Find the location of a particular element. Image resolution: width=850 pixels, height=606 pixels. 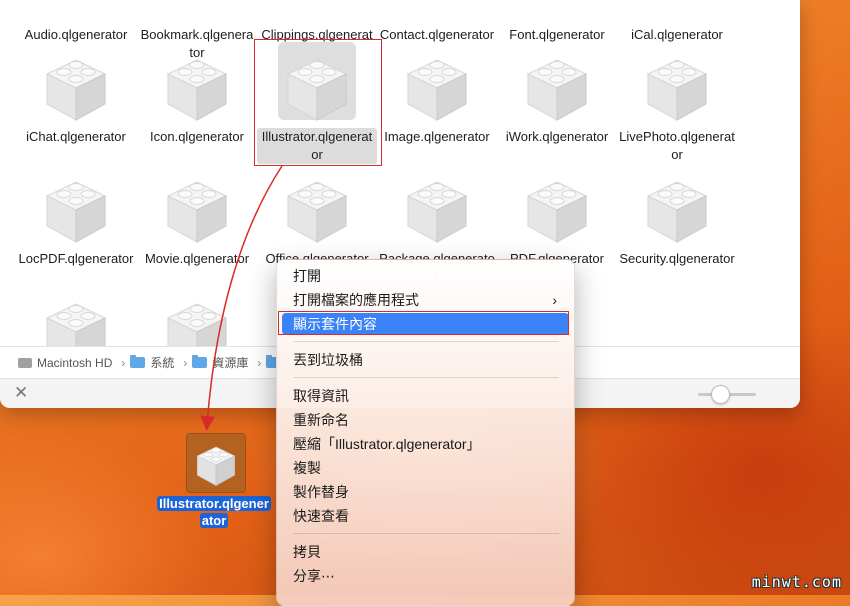

menu-item-label: 分享⋯ is located at coordinates (314, 576).